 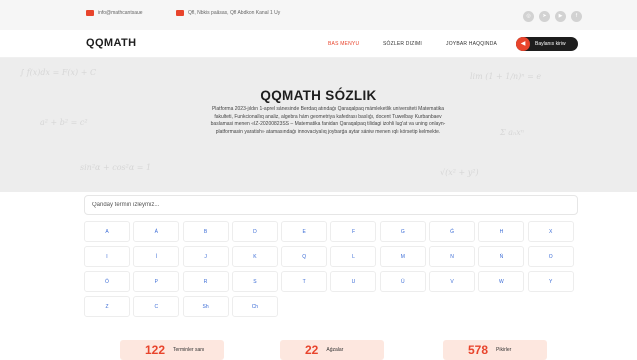 What do you see at coordinates (107, 231) in the screenshot?
I see `letter-button: A` at bounding box center [107, 231].